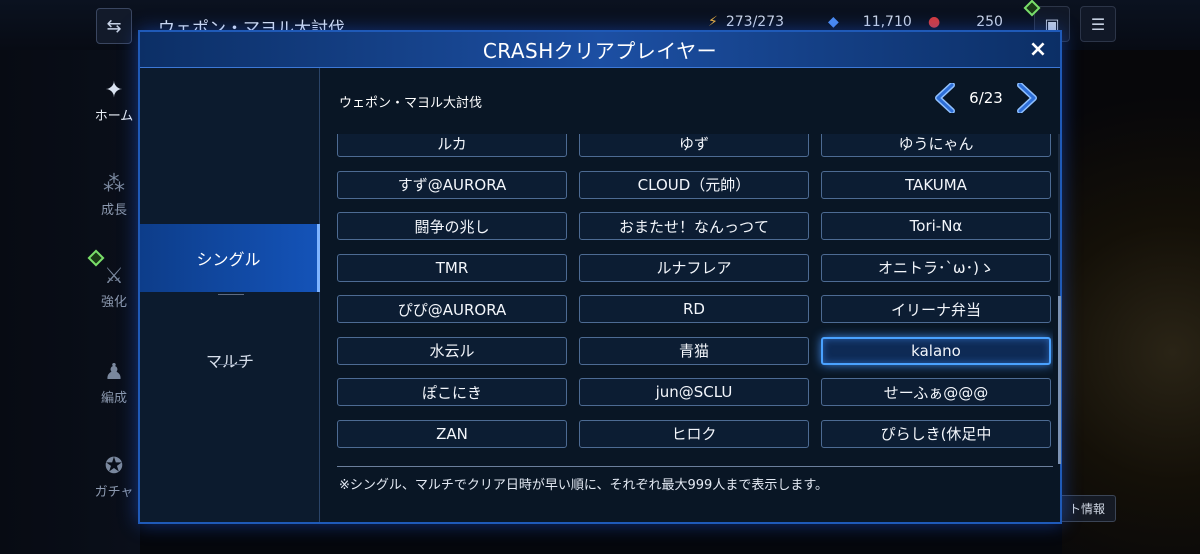 This screenshot has height=554, width=1200. Describe the element at coordinates (452, 350) in the screenshot. I see `player-name-button: 水云ル` at that location.